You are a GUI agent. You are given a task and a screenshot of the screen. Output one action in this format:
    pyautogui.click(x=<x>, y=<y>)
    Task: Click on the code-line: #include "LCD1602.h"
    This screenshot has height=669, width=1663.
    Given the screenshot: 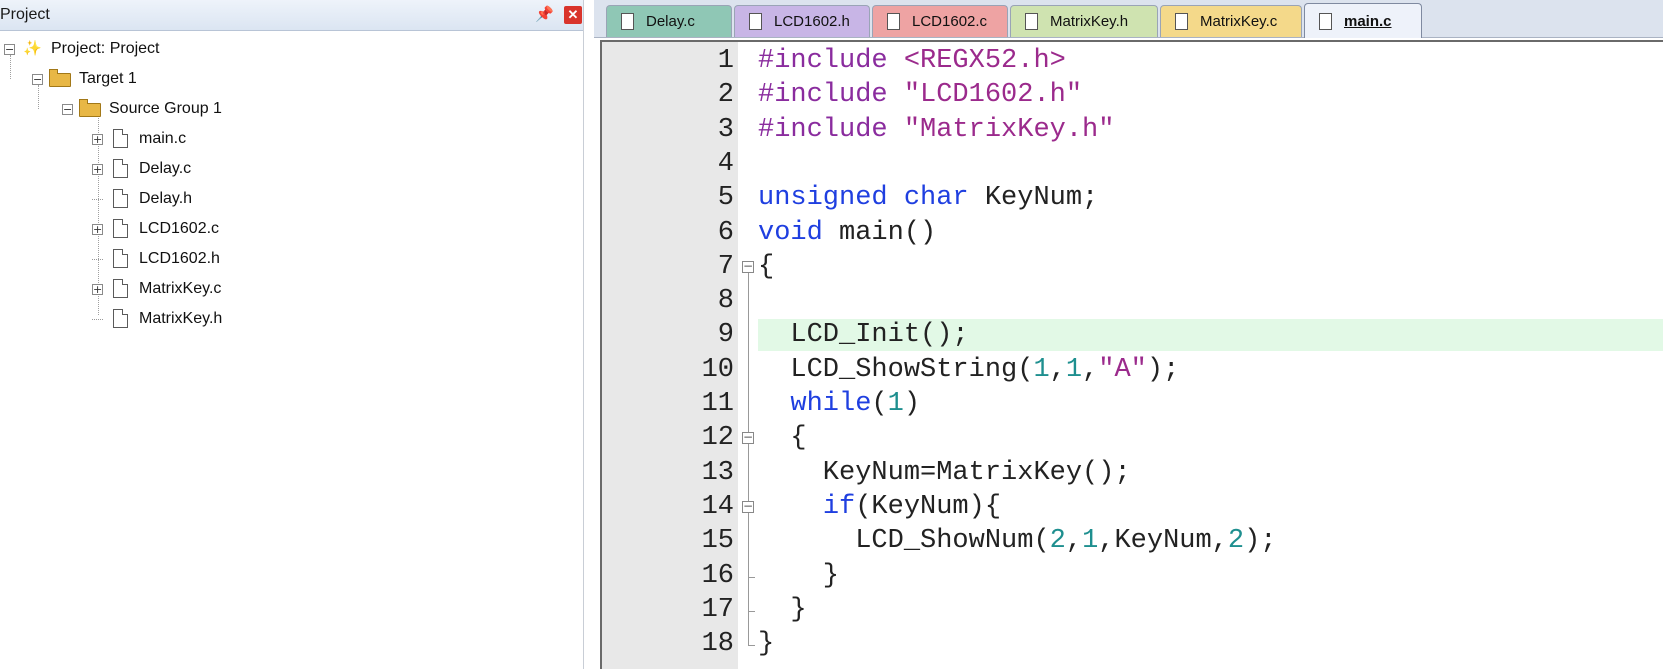 What is the action you would take?
    pyautogui.click(x=920, y=95)
    